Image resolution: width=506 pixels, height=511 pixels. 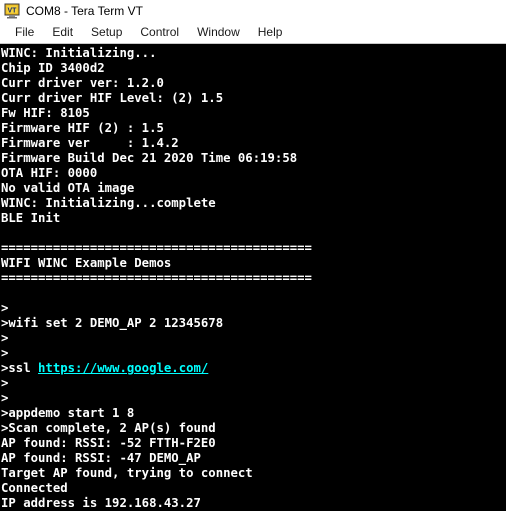 What do you see at coordinates (253, 68) in the screenshot?
I see `terminal-line: Chip ID 3400d2` at bounding box center [253, 68].